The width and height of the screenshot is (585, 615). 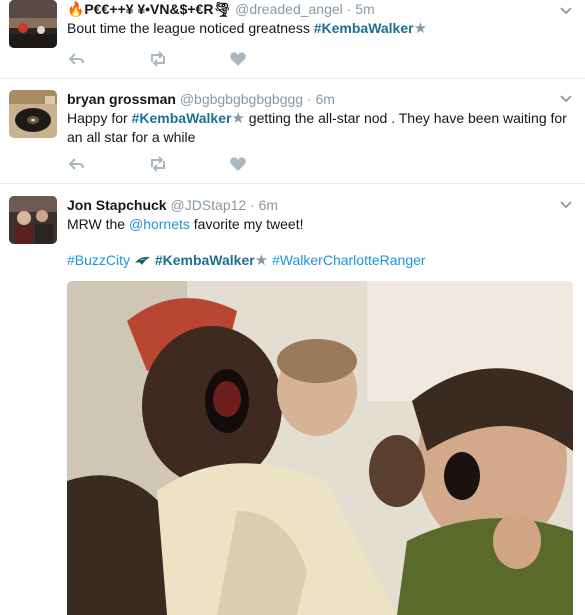 What do you see at coordinates (33, 220) in the screenshot?
I see `avatar-jon-stapchuck` at bounding box center [33, 220].